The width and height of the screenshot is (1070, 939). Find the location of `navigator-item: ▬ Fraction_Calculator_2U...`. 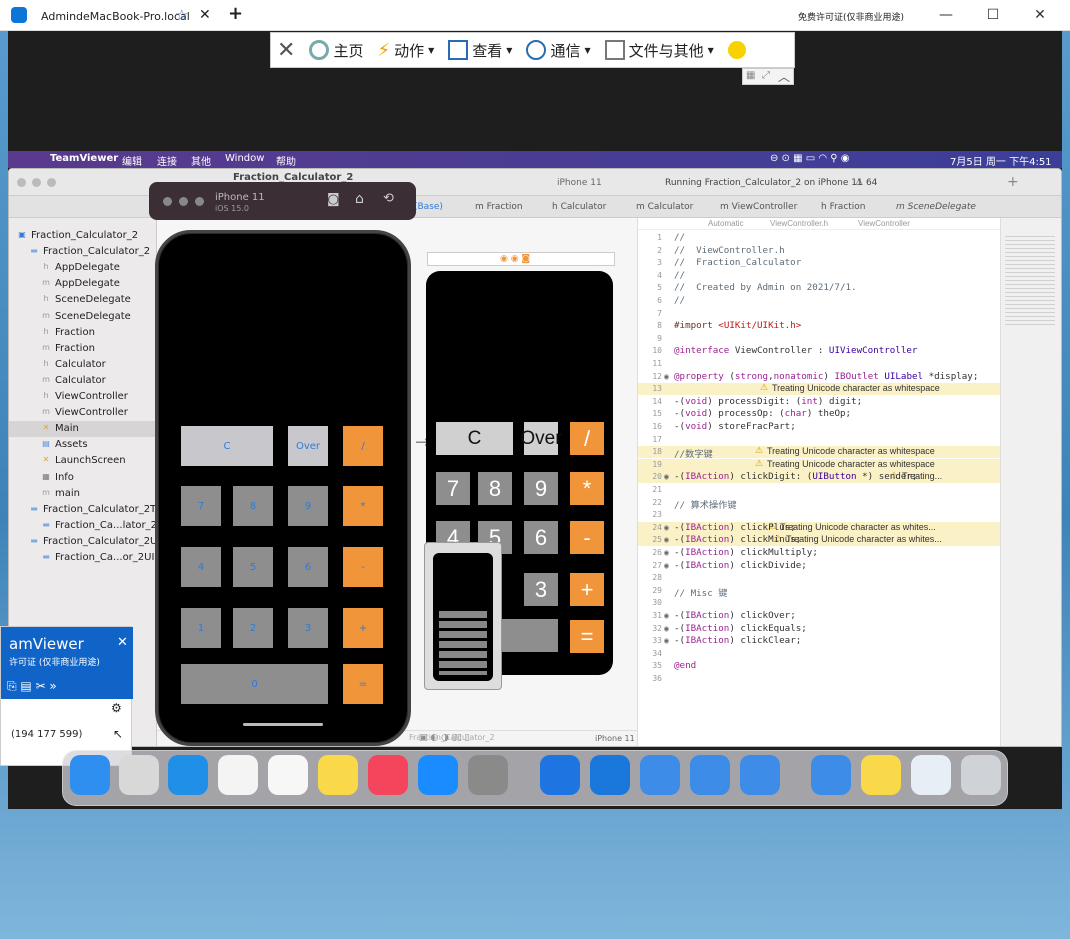

navigator-item: ▬ Fraction_Calculator_2U... is located at coordinates (88, 542).